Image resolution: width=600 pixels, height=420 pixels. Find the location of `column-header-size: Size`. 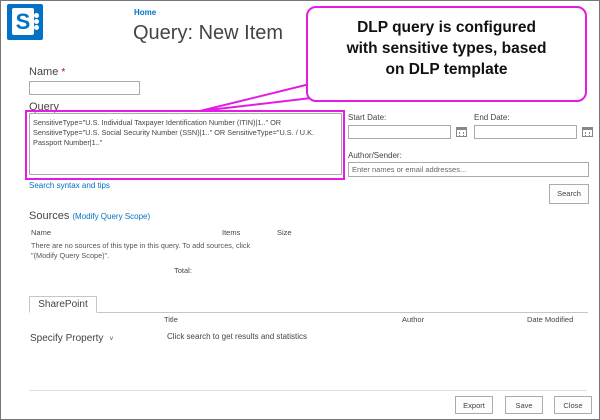

column-header-size: Size is located at coordinates (284, 232).